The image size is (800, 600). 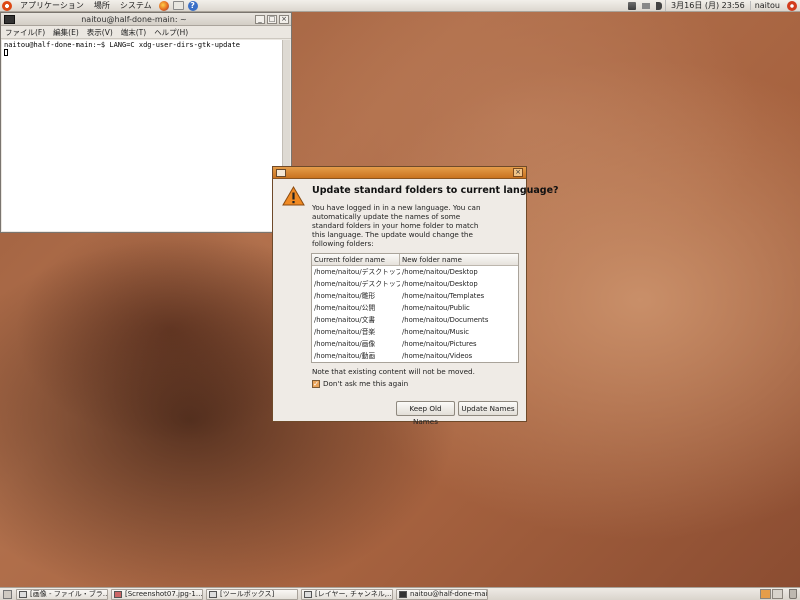 I want to click on cell-new-folder: /home/naitou/Videos, so click(x=437, y=356).